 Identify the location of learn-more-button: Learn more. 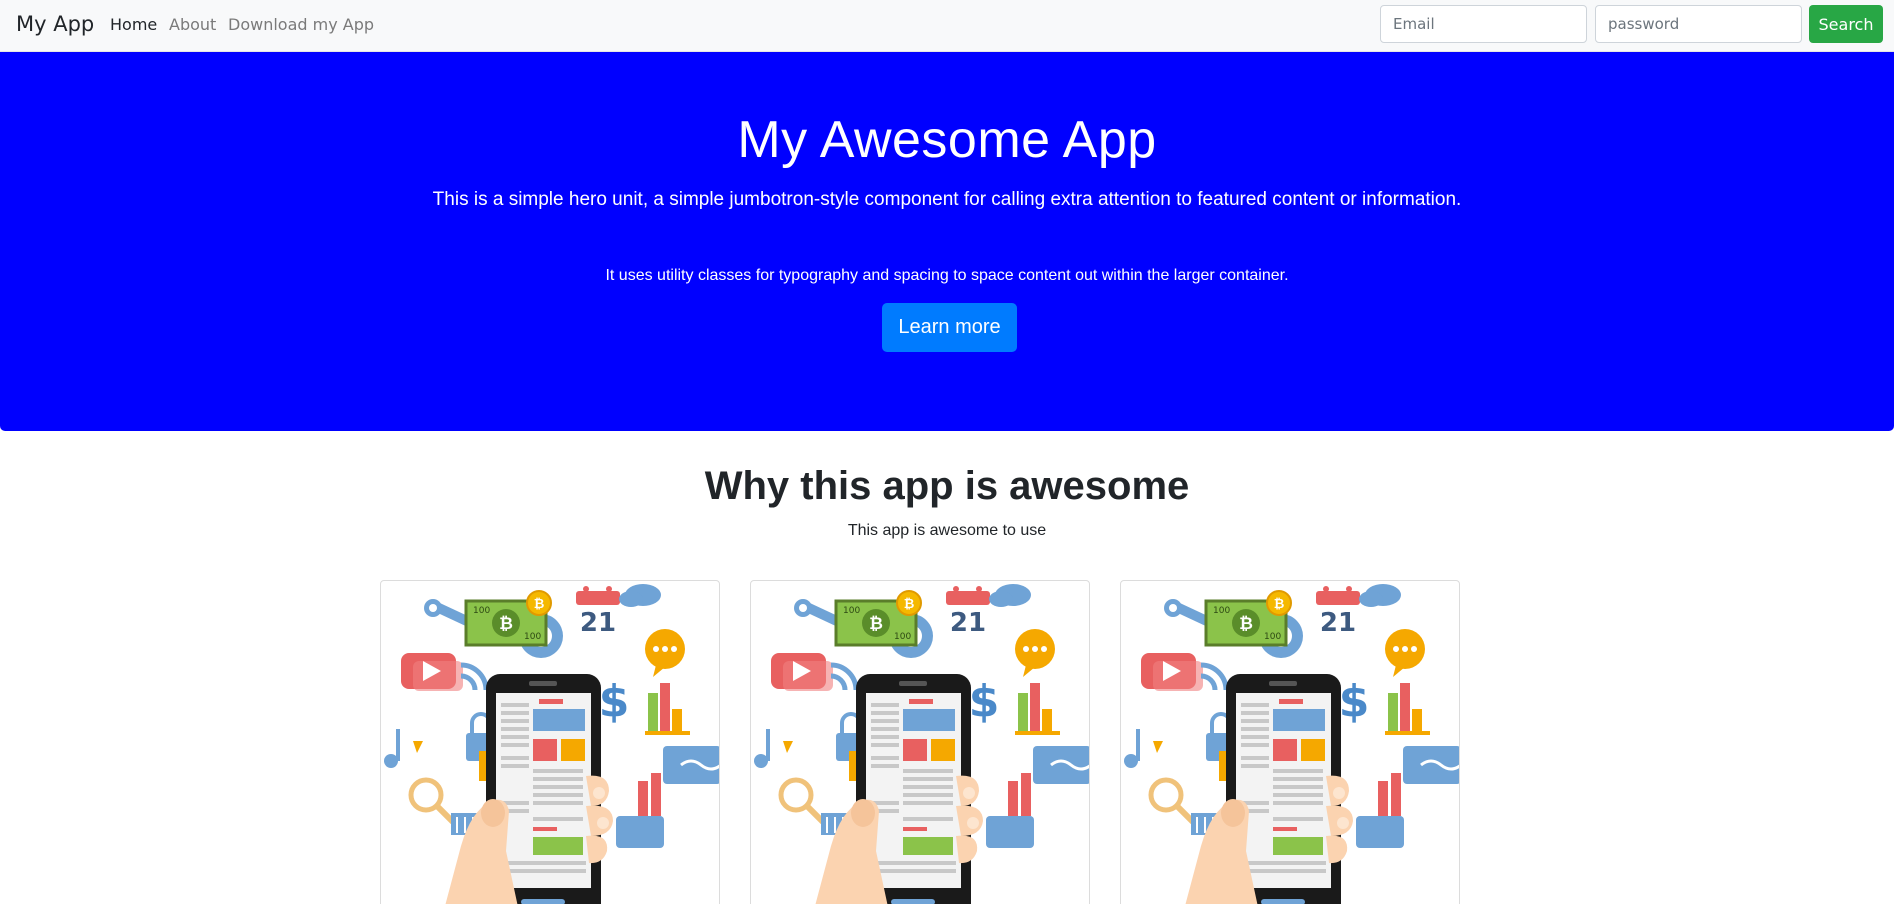
(949, 327).